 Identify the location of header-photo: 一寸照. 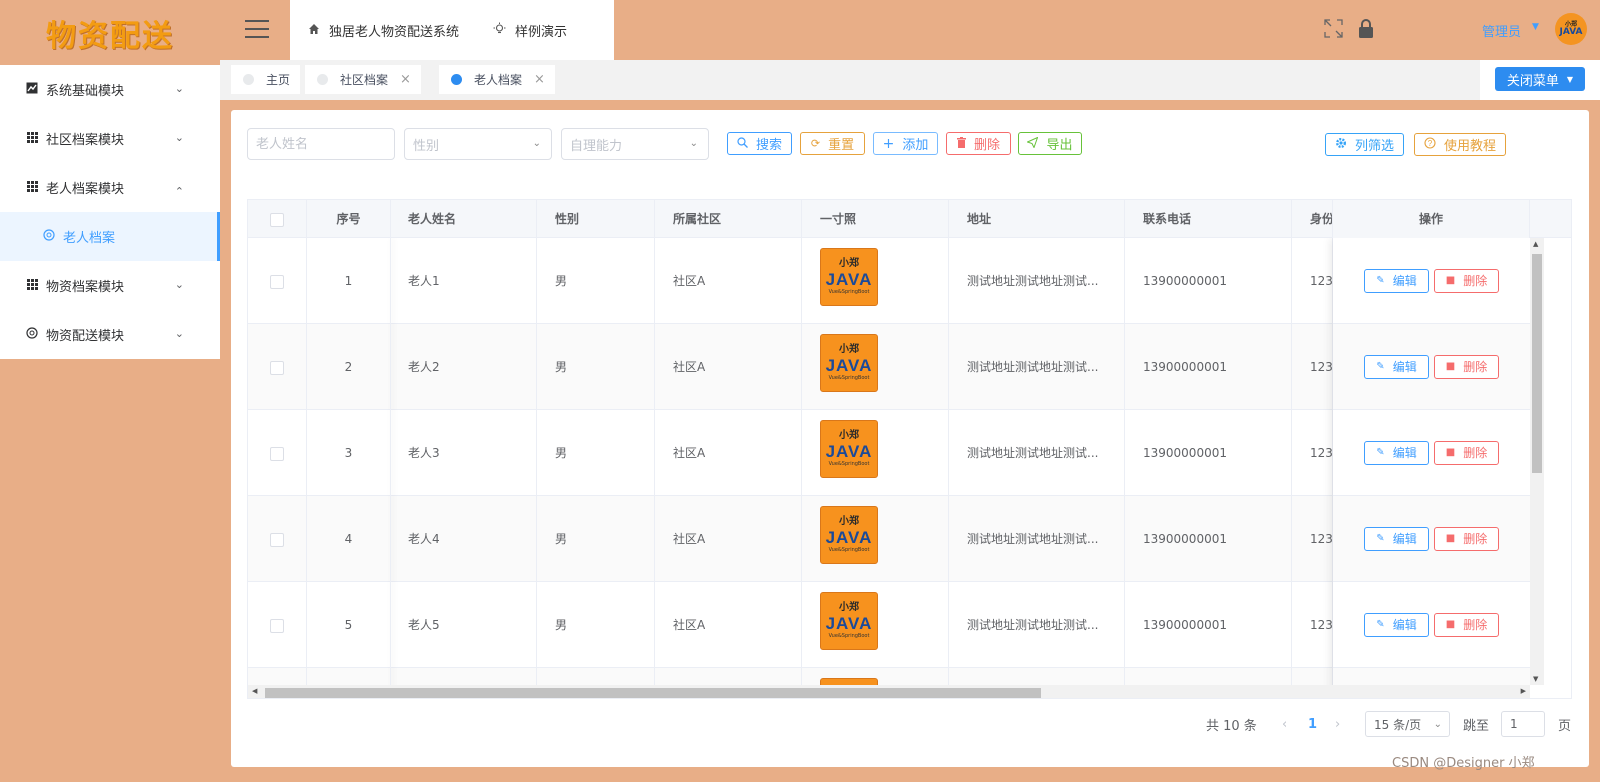
(875, 219).